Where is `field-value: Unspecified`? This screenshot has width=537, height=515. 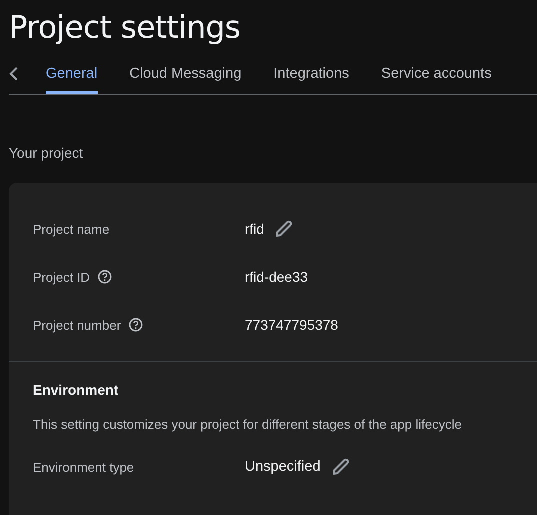 field-value: Unspecified is located at coordinates (283, 467).